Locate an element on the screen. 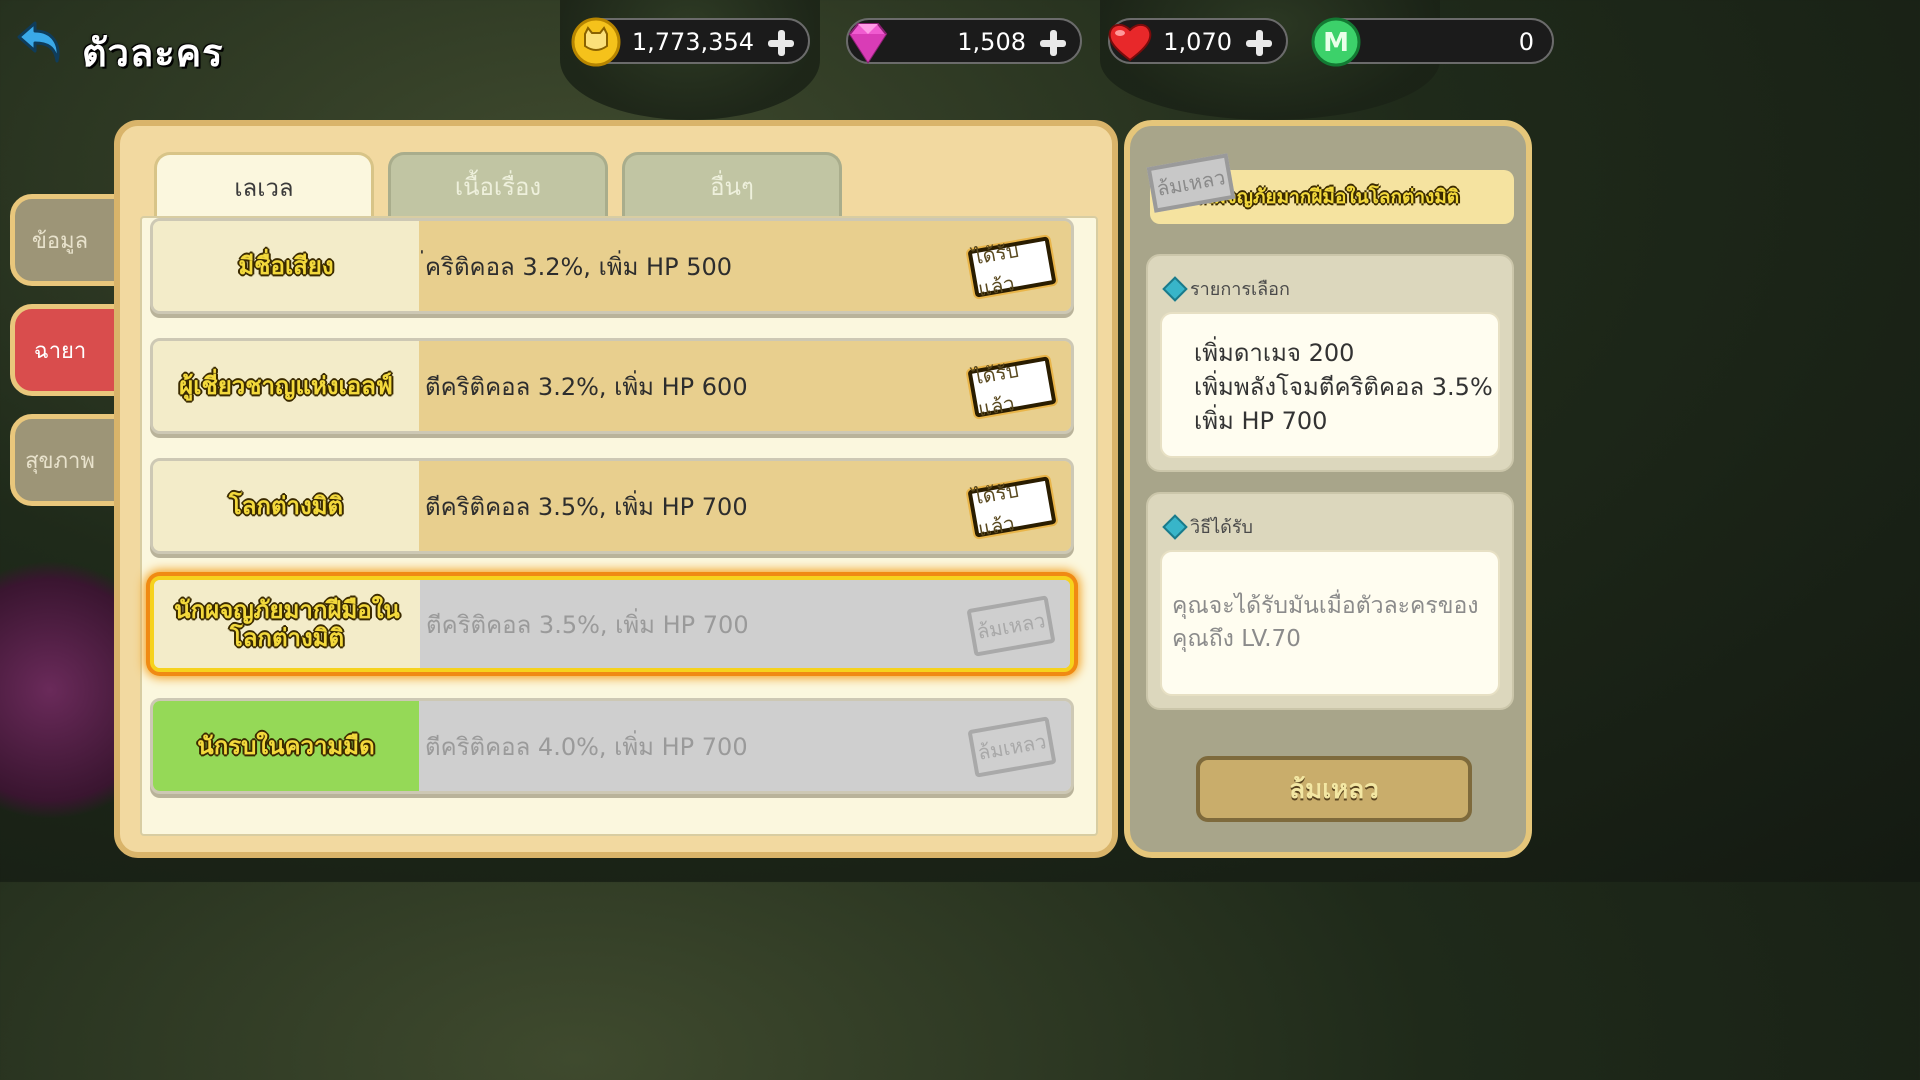  currency-hearts: 1,070 is located at coordinates (1198, 41).